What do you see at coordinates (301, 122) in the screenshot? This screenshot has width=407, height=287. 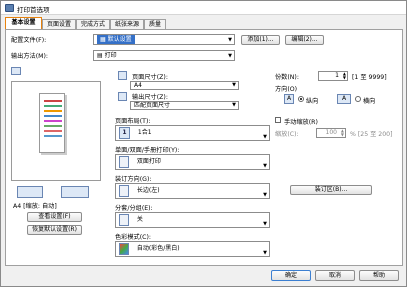 I see `manual-scaling-label: 手动缩放(R)` at bounding box center [301, 122].